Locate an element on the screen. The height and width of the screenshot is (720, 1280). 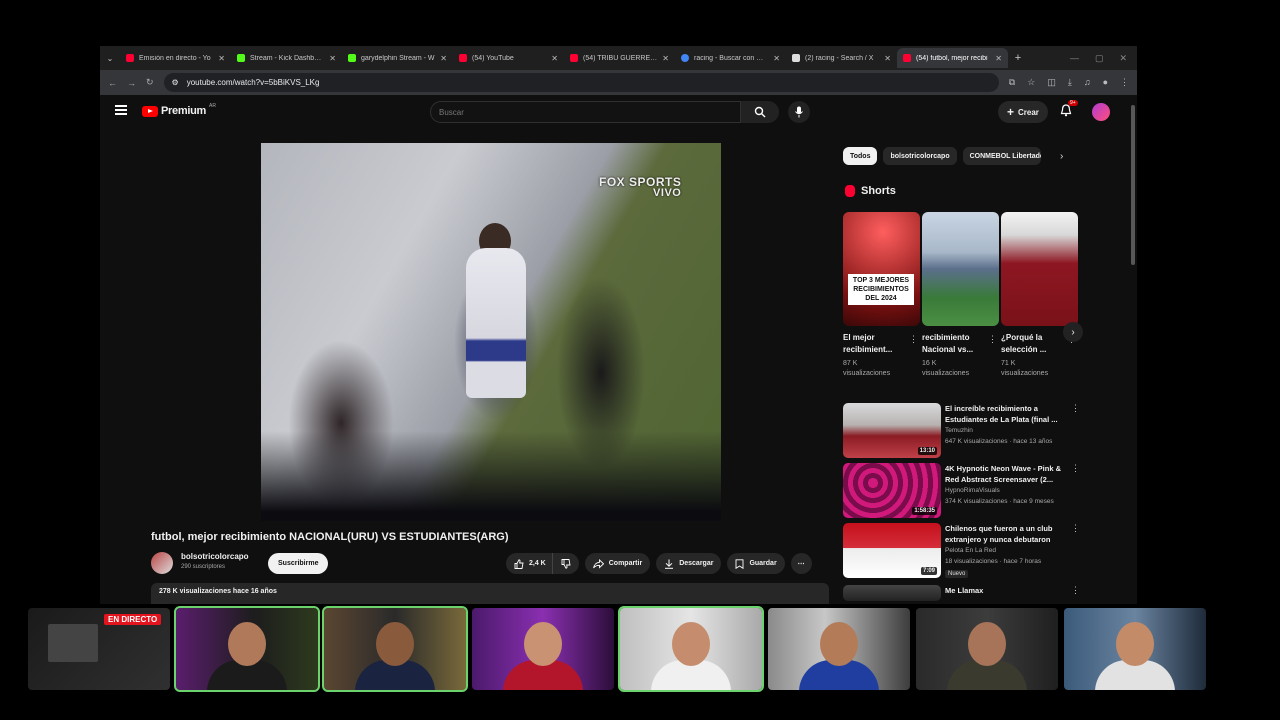
save-button: Guardar is located at coordinates (756, 563).